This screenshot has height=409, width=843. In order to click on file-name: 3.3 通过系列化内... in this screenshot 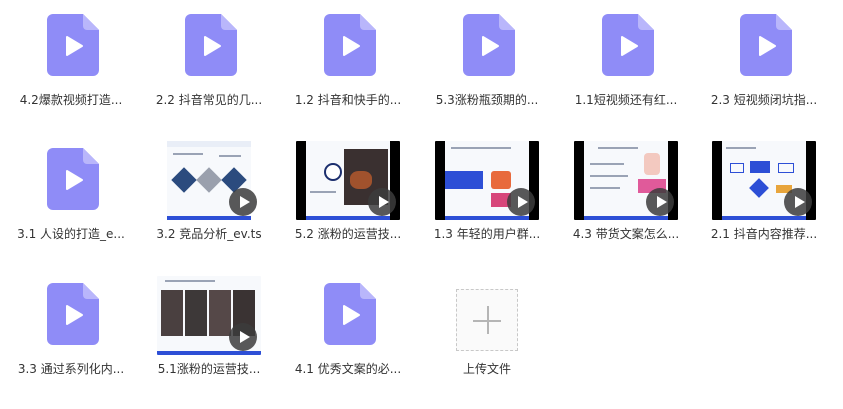, I will do `click(71, 369)`.